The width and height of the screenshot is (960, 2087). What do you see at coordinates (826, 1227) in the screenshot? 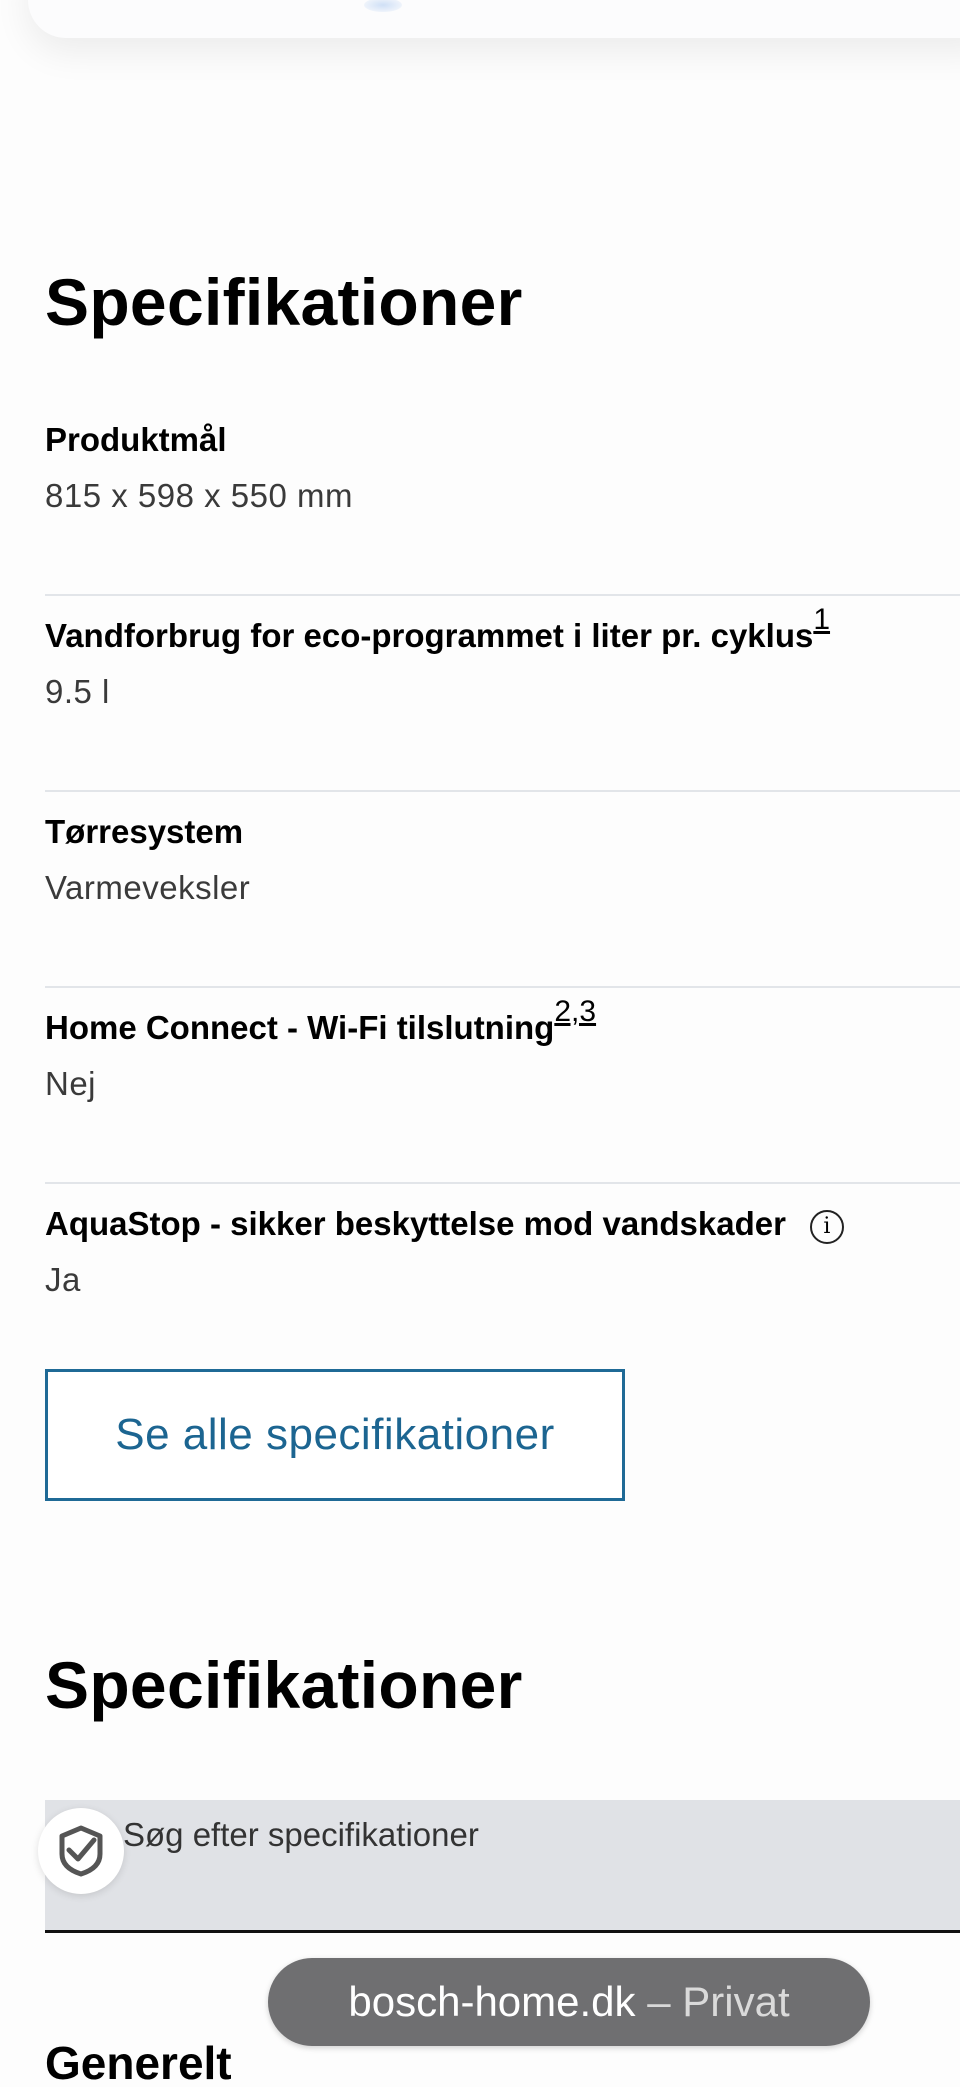
I see `info-icon: i` at bounding box center [826, 1227].